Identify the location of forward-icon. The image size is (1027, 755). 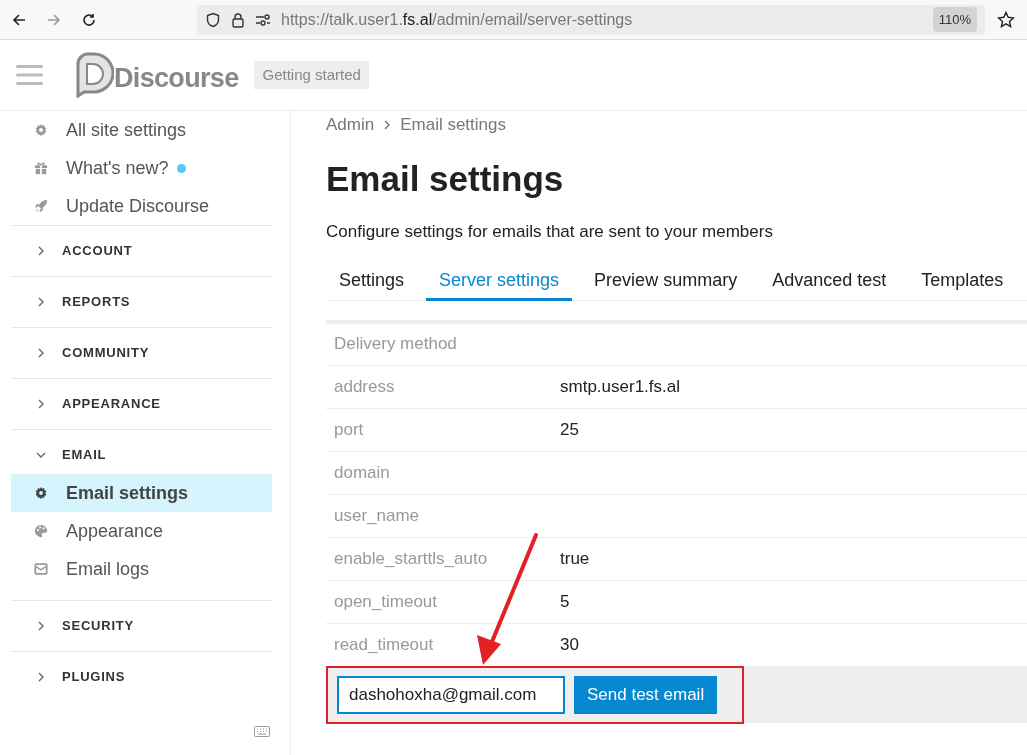
(54, 19).